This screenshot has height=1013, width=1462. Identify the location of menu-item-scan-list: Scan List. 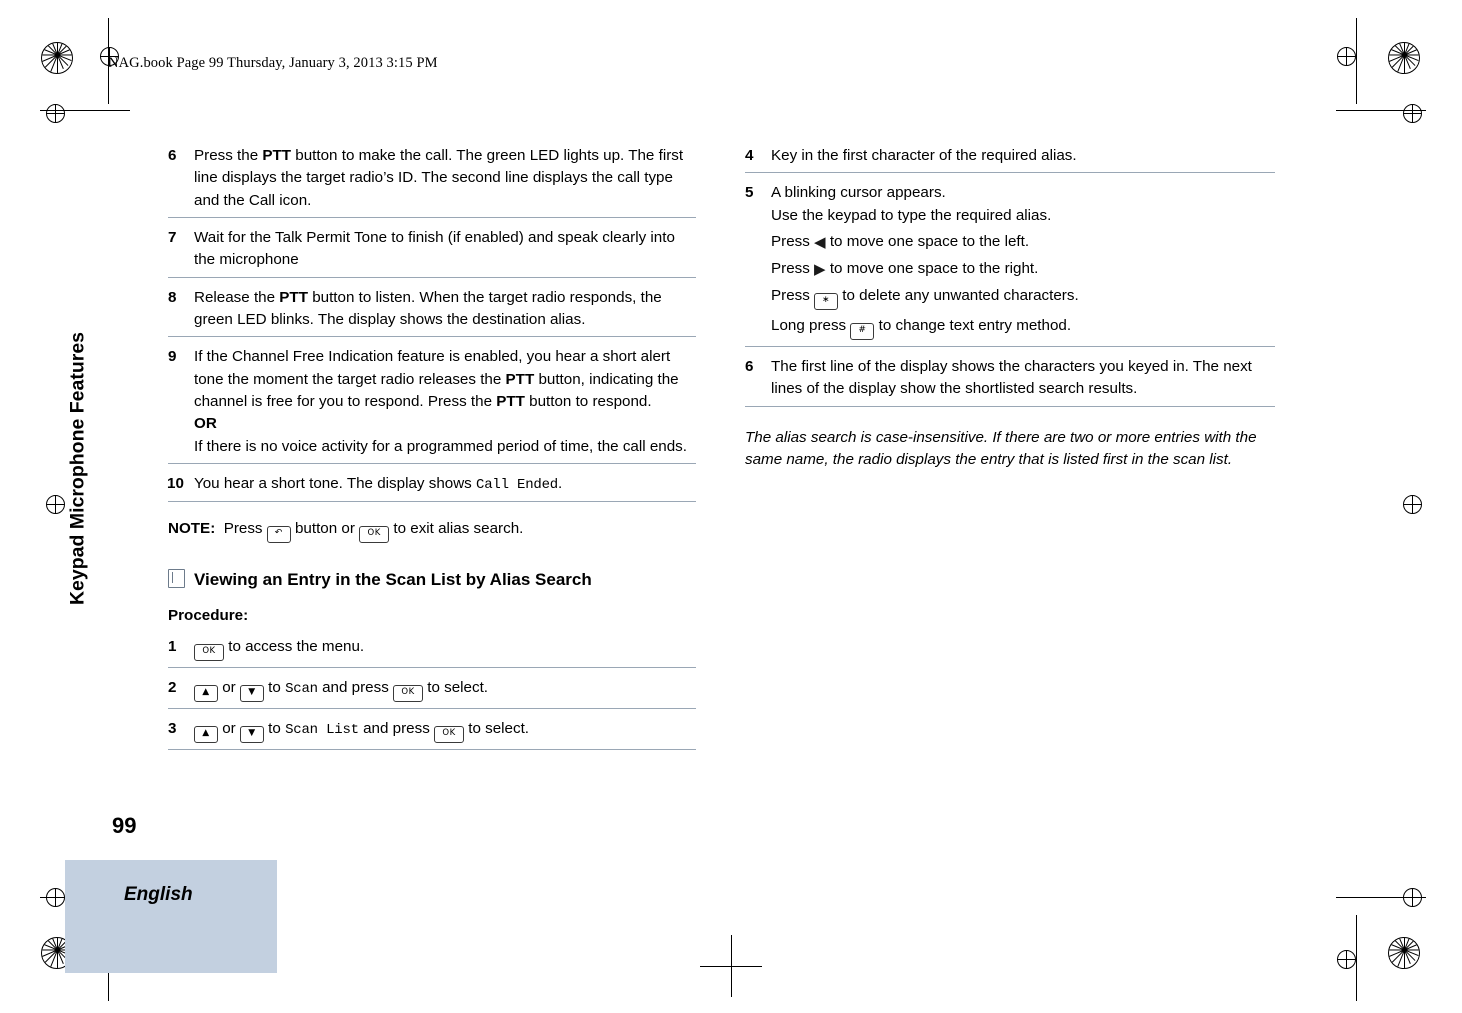
(322, 730).